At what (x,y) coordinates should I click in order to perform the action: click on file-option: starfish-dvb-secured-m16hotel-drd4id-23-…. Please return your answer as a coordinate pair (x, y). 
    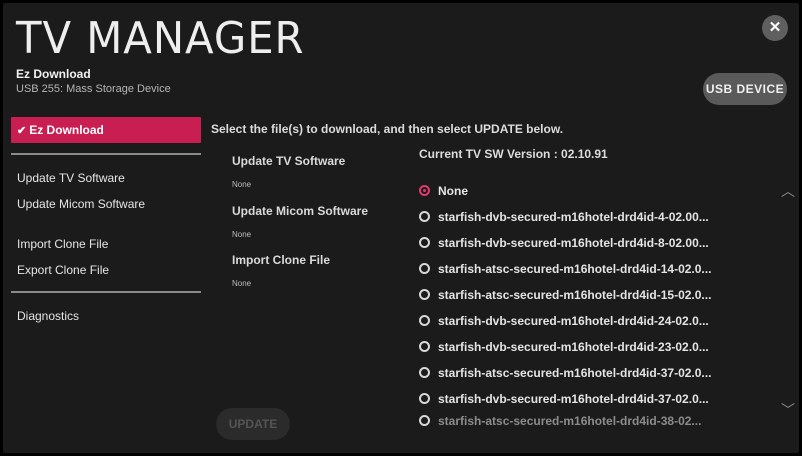
    Looking at the image, I should click on (594, 347).